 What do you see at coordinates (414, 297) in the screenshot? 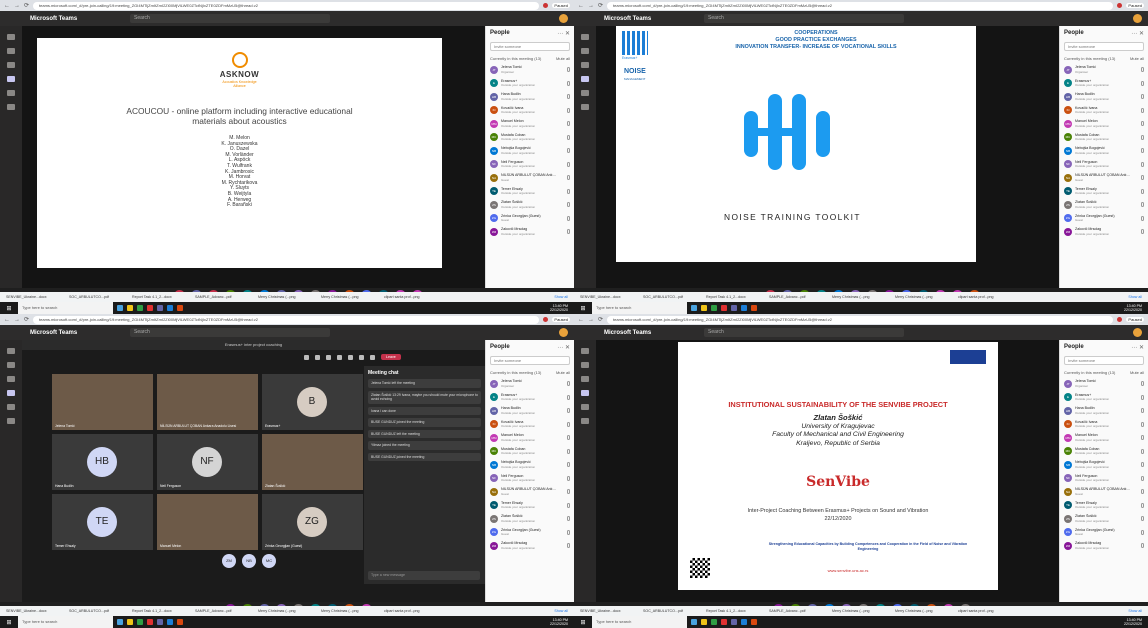
I see `download-item: clipart santa prof...png` at bounding box center [414, 297].